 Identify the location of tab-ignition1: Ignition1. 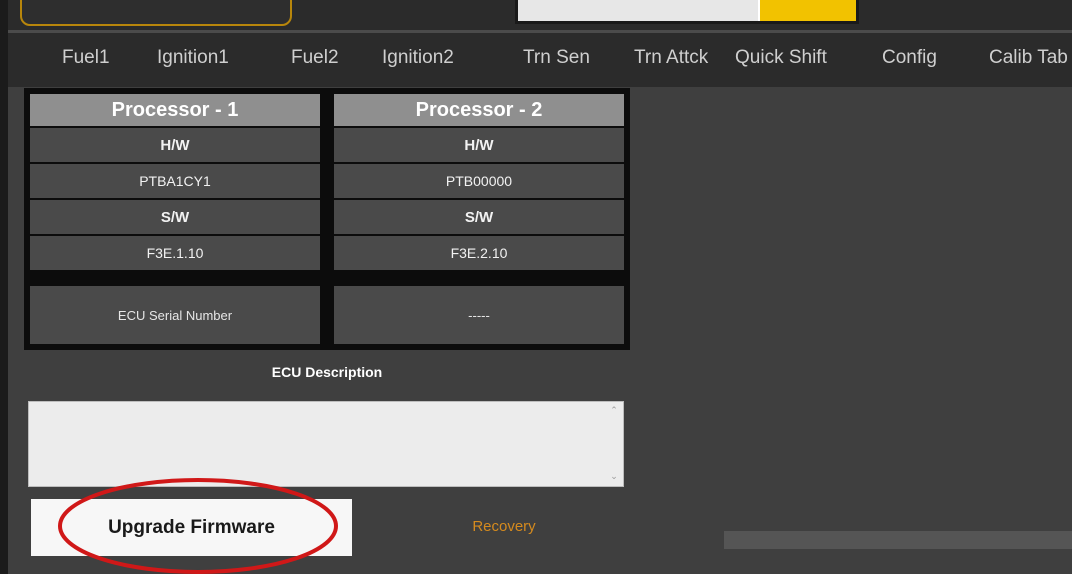
(193, 58).